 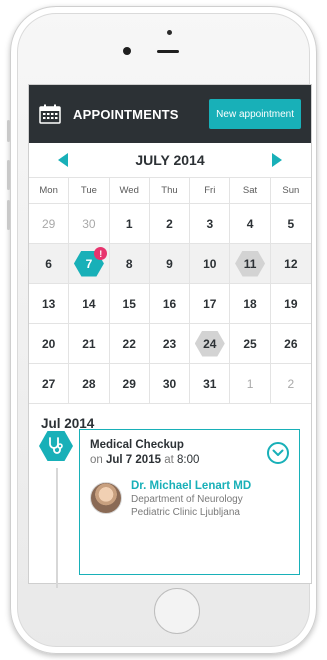 What do you see at coordinates (49, 191) in the screenshot?
I see `weekday-header: Mon` at bounding box center [49, 191].